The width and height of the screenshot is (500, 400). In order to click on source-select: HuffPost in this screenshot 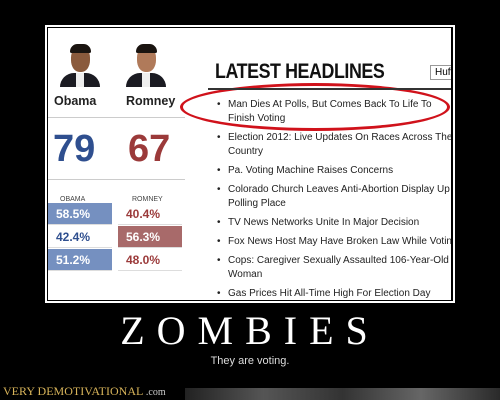, I will do `click(440, 72)`.